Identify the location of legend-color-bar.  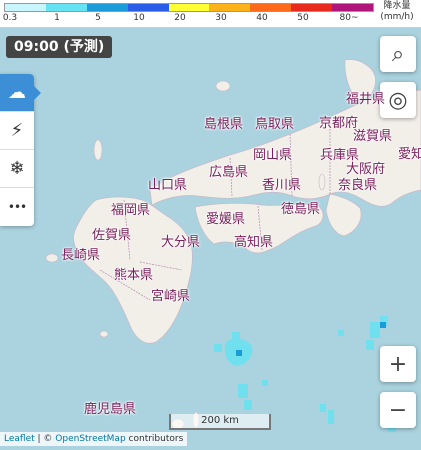
(189, 7).